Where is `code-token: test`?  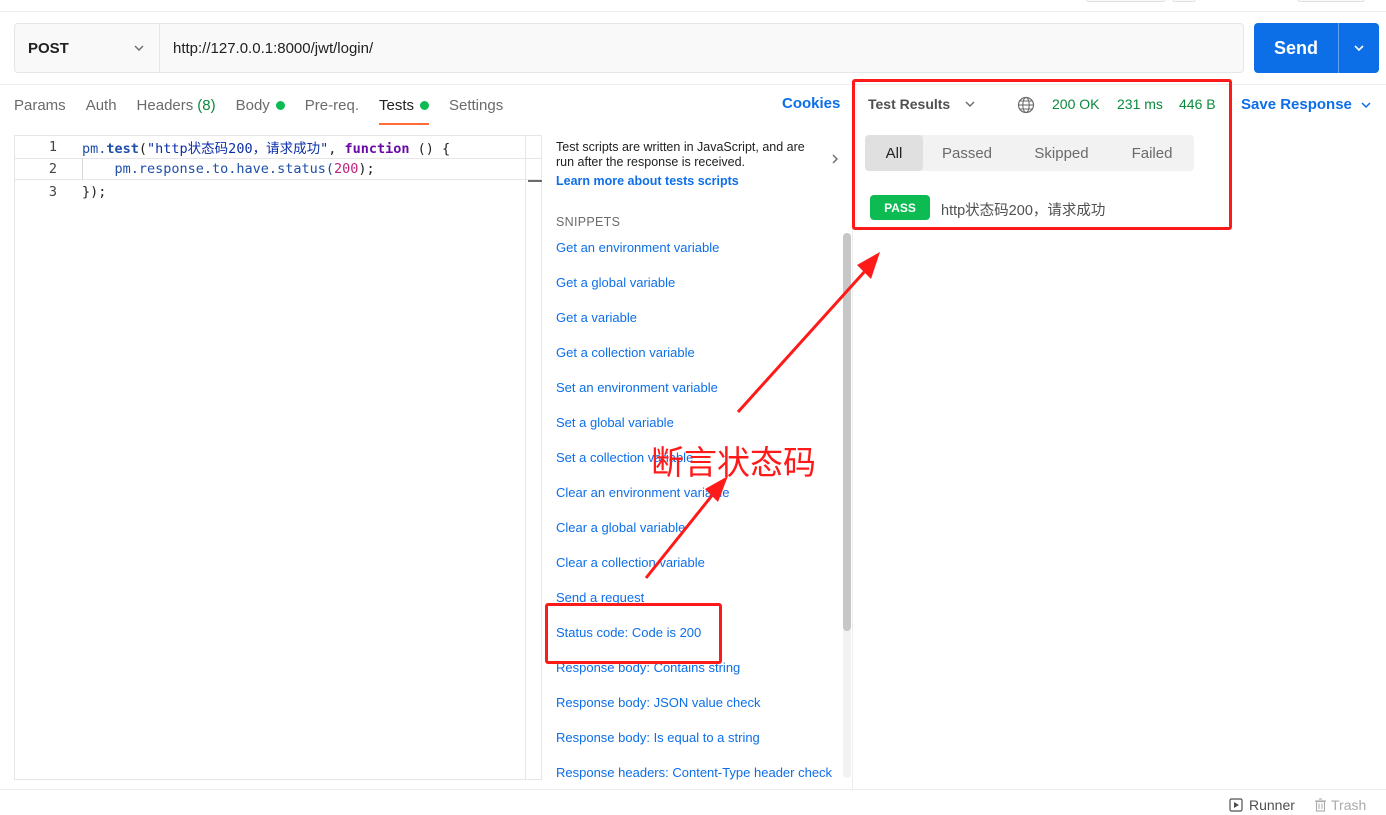 code-token: test is located at coordinates (122, 149).